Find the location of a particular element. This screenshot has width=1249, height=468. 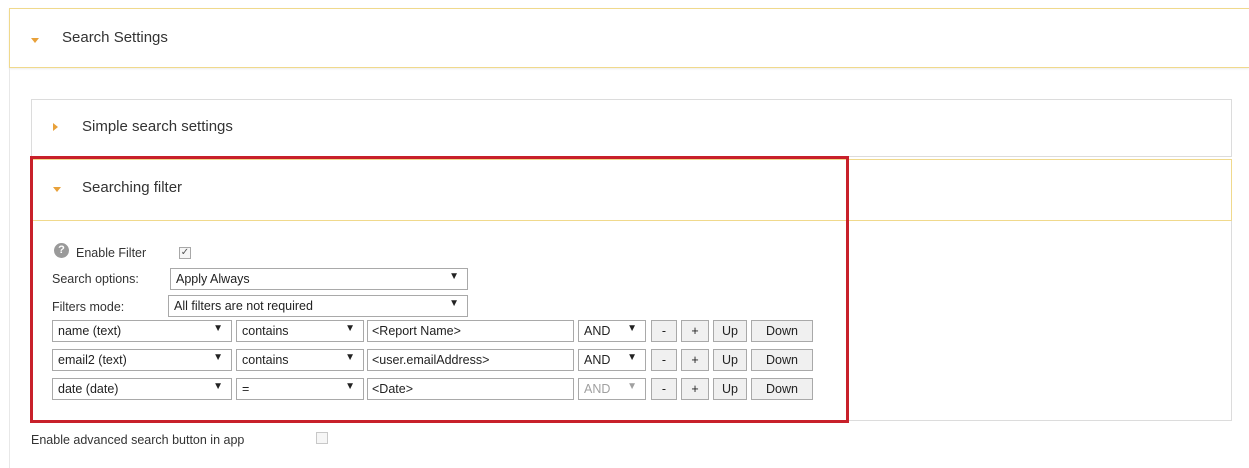

filter-value-text: <Date> is located at coordinates (393, 389).